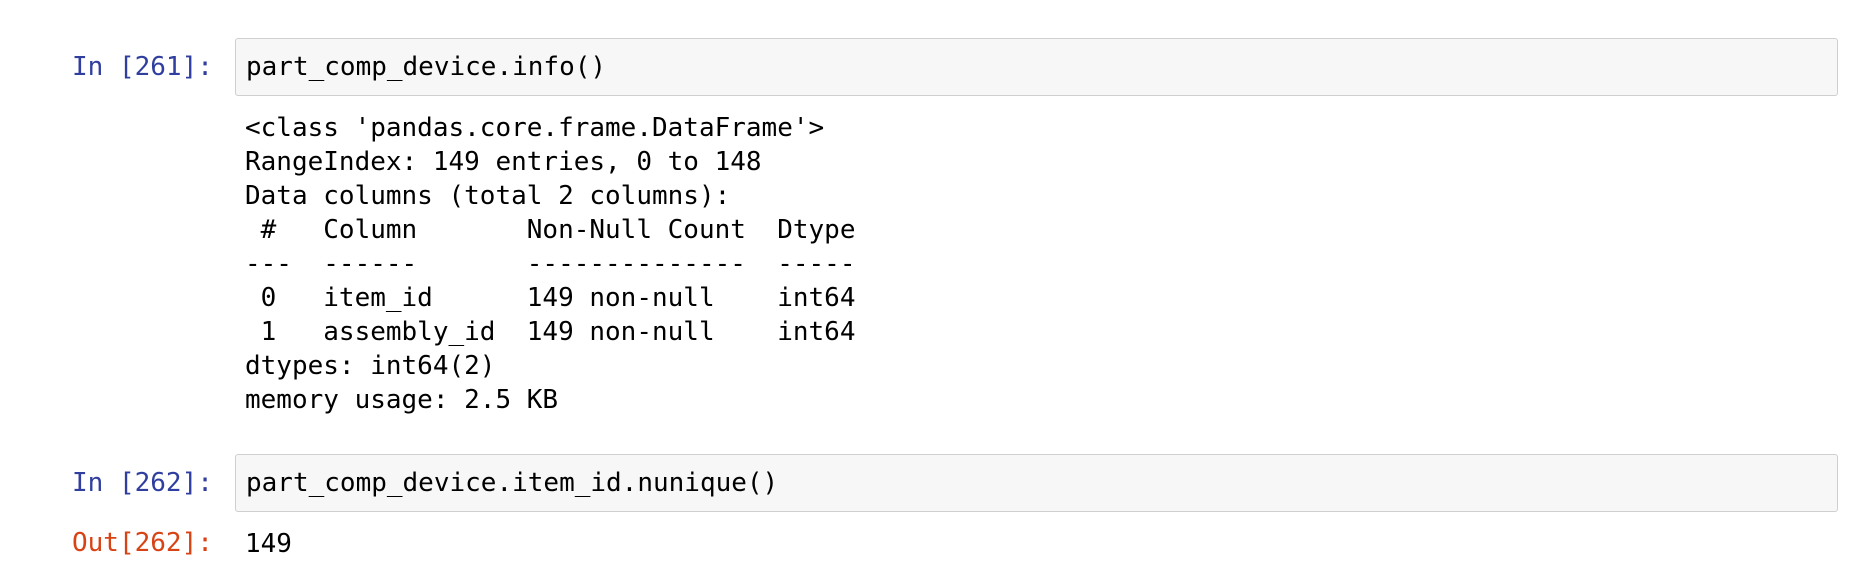 Image resolution: width=1858 pixels, height=580 pixels. What do you see at coordinates (550, 298) in the screenshot?
I see `output-line: 0 item_id 149 non-null int64` at bounding box center [550, 298].